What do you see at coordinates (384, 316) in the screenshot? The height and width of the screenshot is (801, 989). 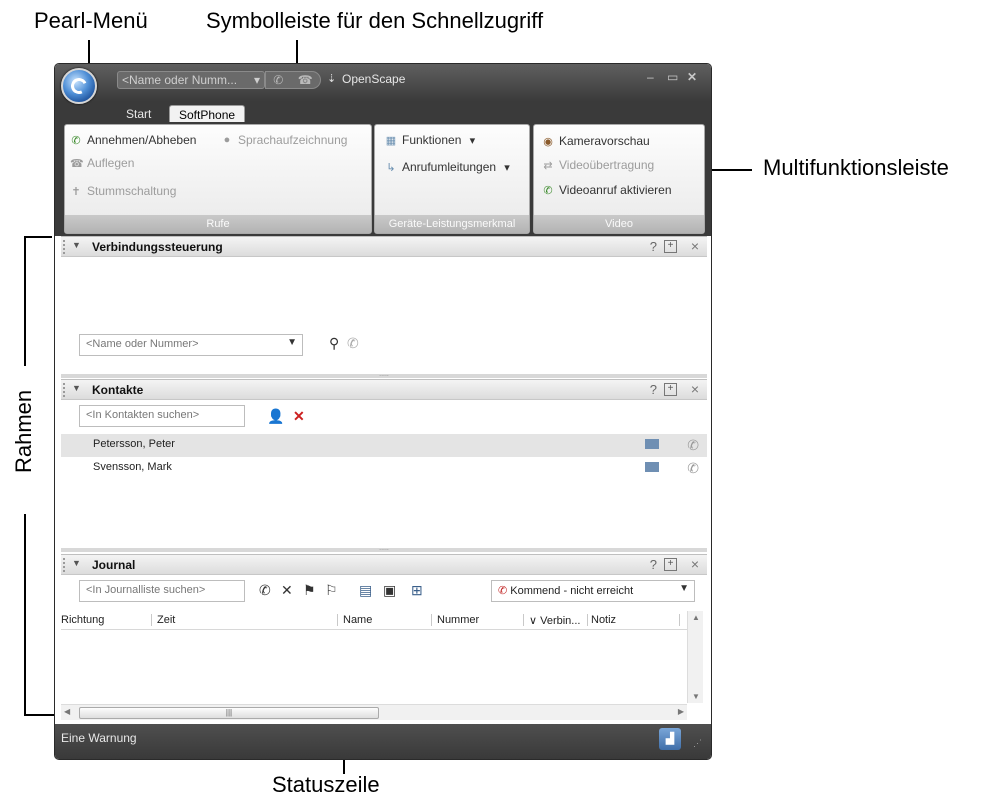 I see `panel-body-connection` at bounding box center [384, 316].